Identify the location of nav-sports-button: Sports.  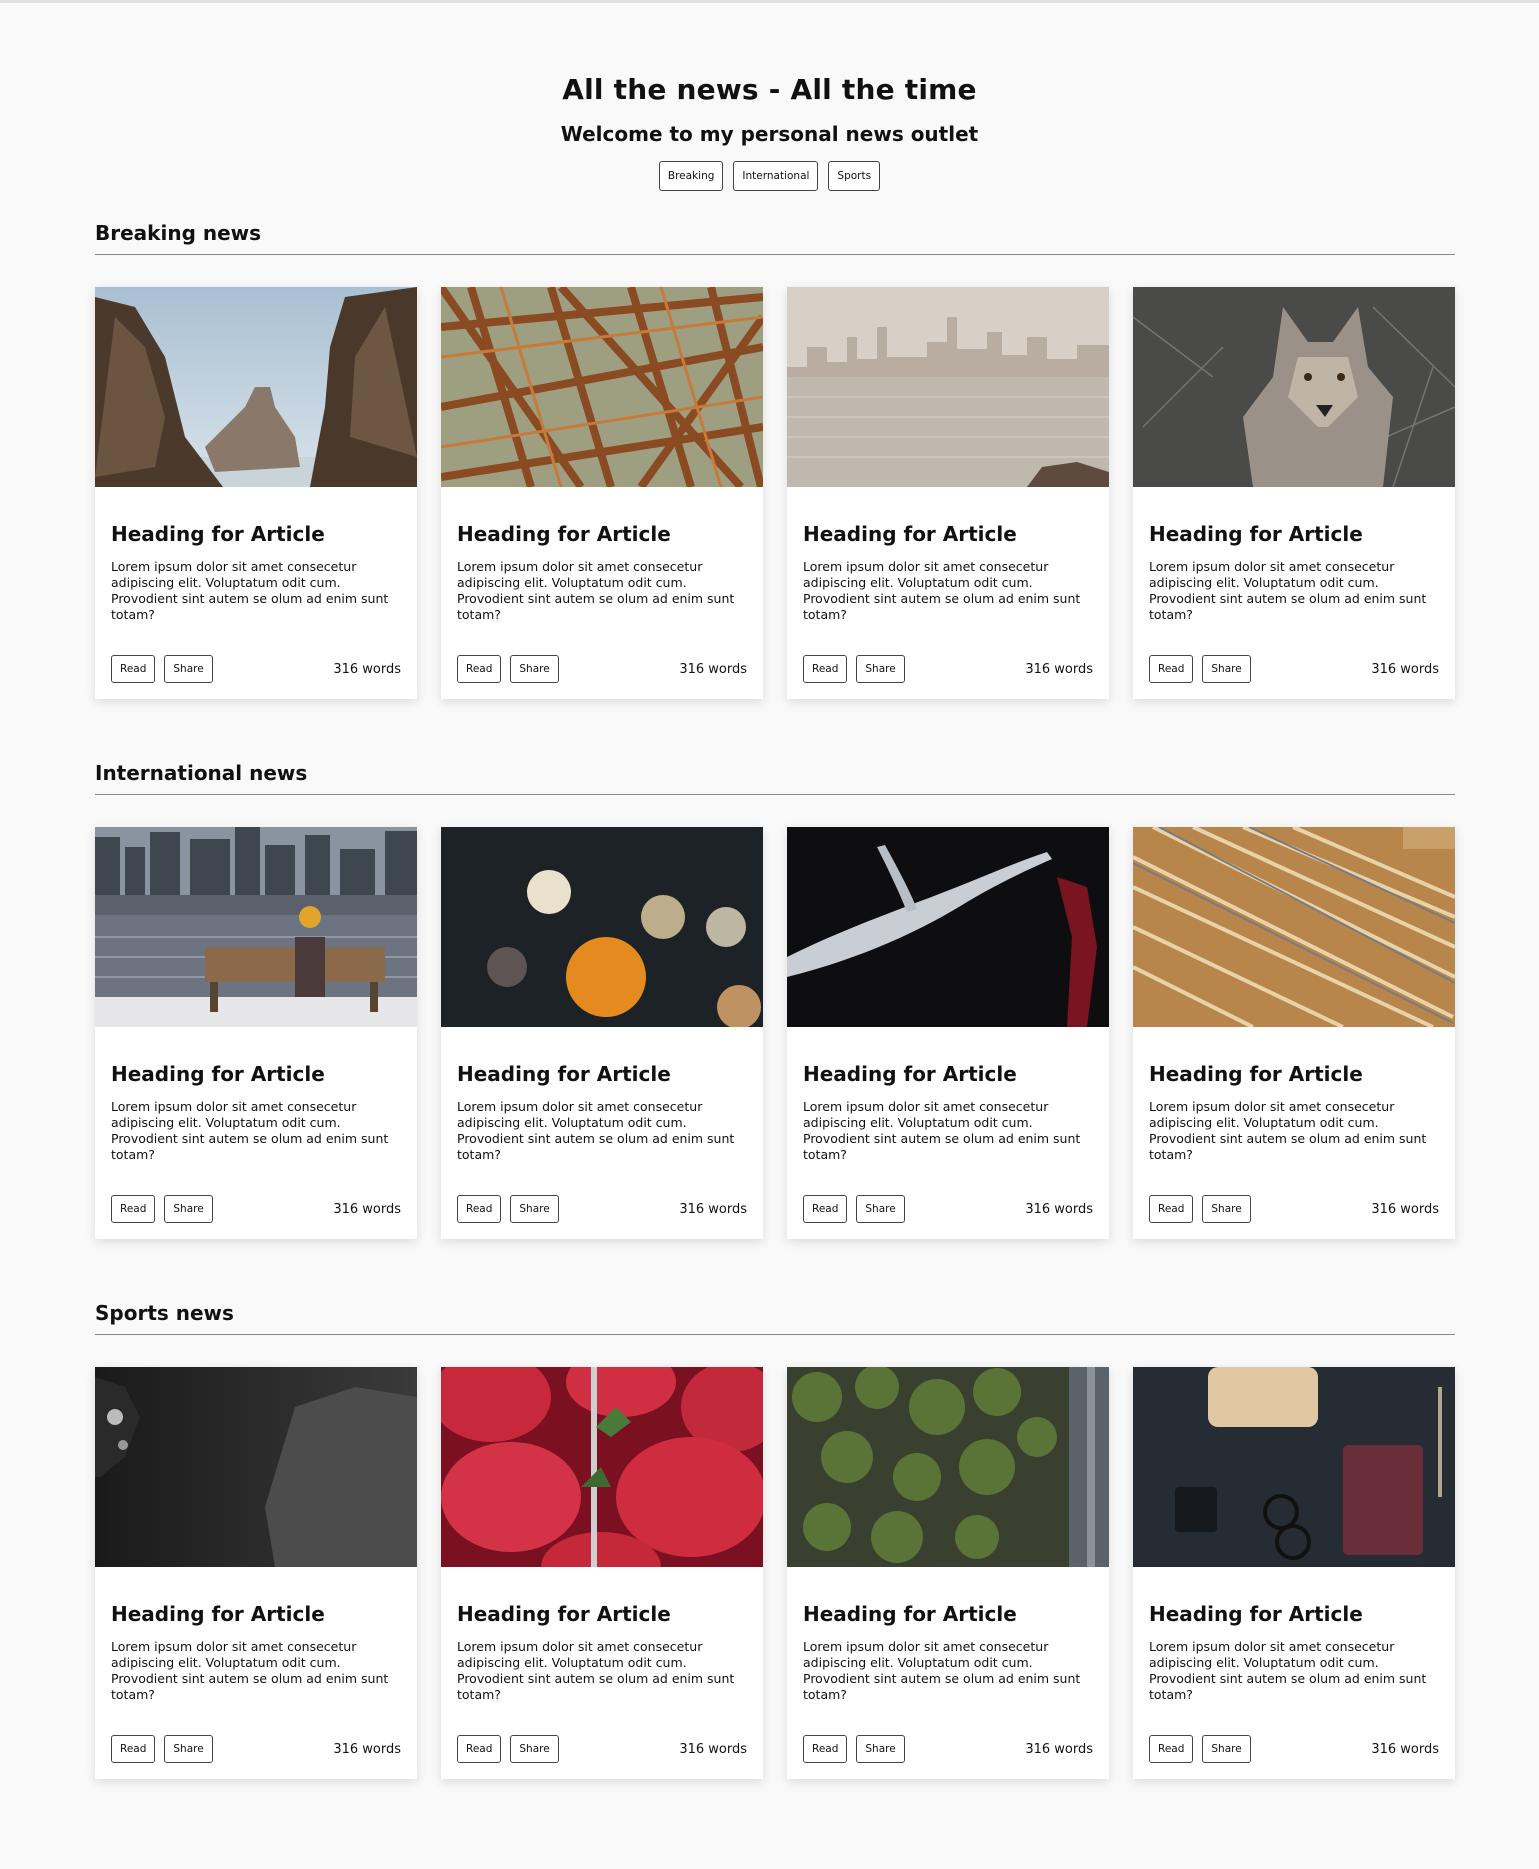
(854, 176).